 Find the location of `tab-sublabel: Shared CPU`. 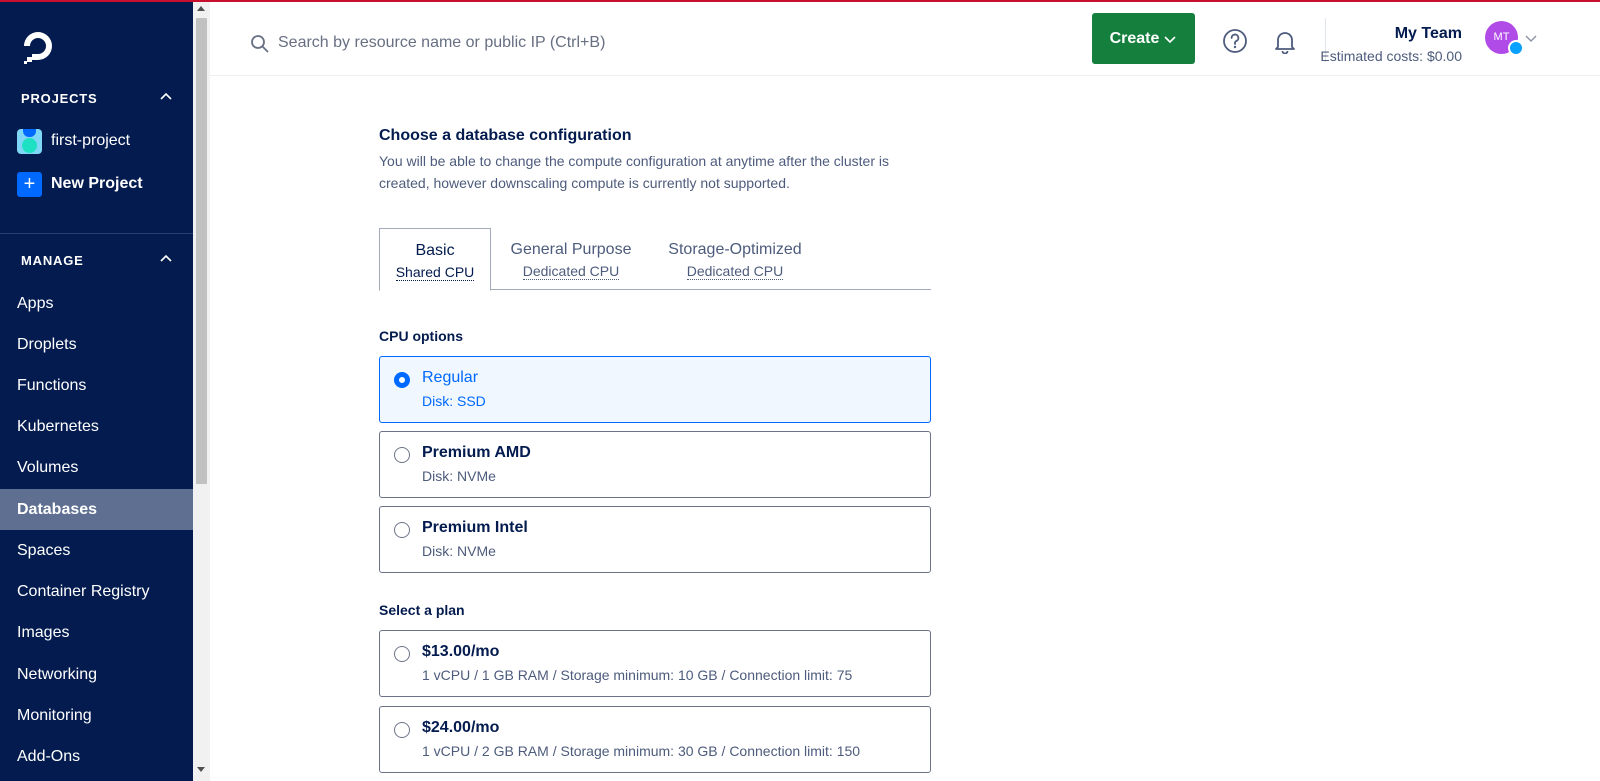

tab-sublabel: Shared CPU is located at coordinates (435, 272).